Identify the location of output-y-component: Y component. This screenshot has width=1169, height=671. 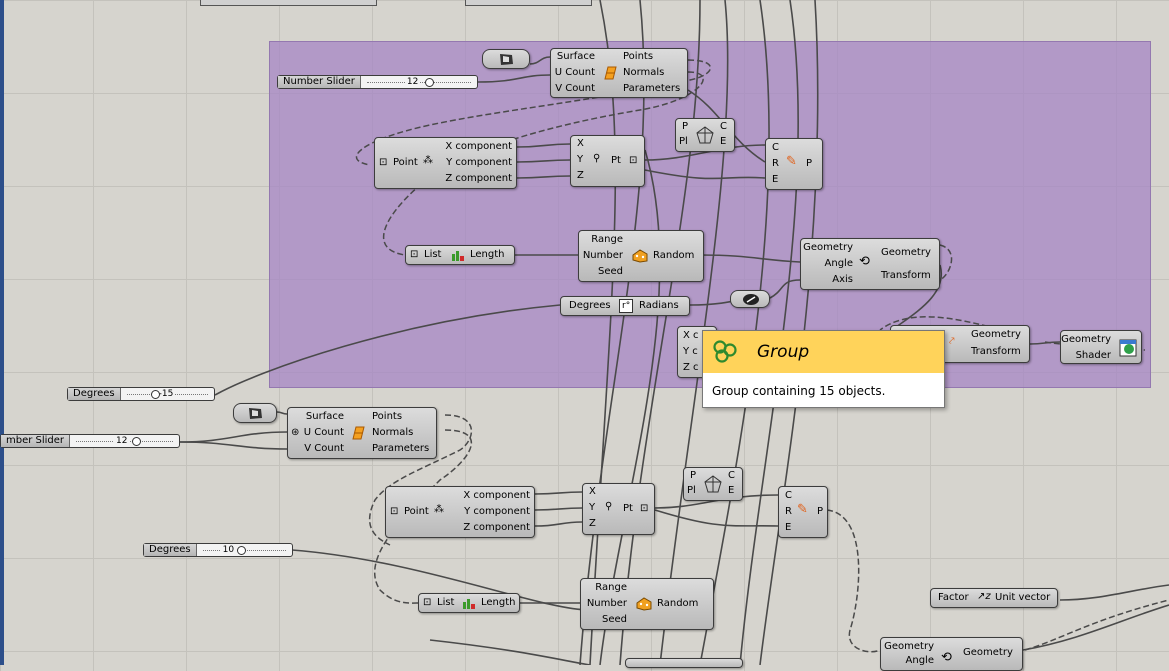
(479, 162).